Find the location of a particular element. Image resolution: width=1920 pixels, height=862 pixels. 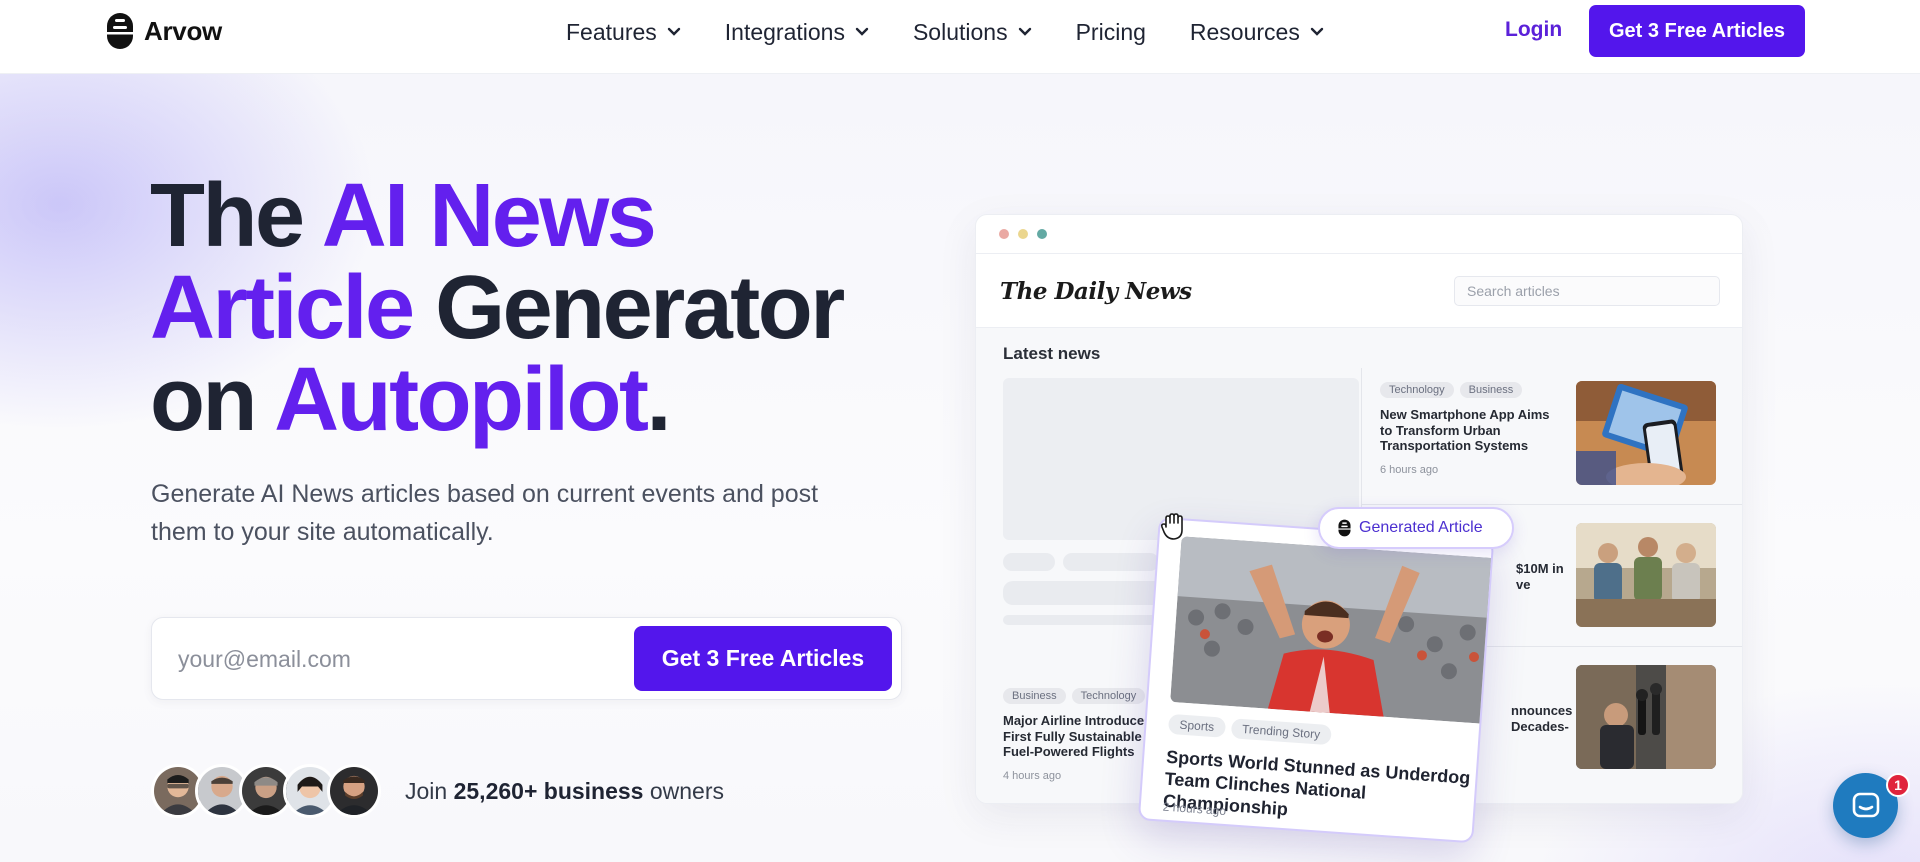

nav-get-free-articles-button: Get 3 Free Articles is located at coordinates (1697, 31).